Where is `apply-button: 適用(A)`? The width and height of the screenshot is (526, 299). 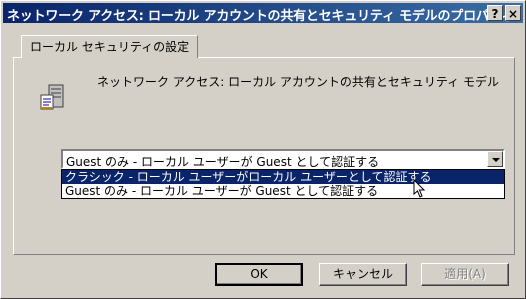 apply-button: 適用(A) is located at coordinates (465, 274).